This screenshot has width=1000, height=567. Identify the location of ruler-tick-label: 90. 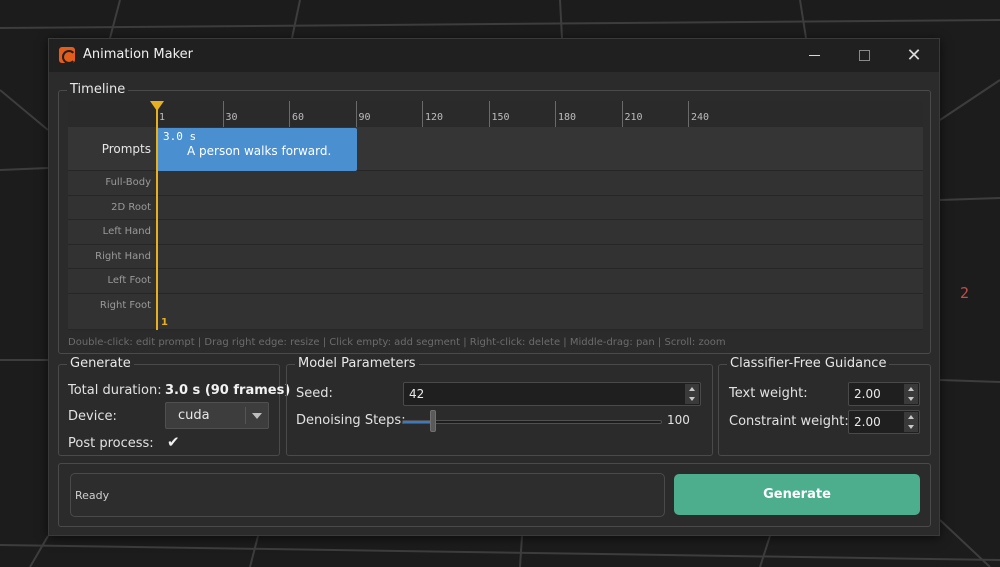
(364, 117).